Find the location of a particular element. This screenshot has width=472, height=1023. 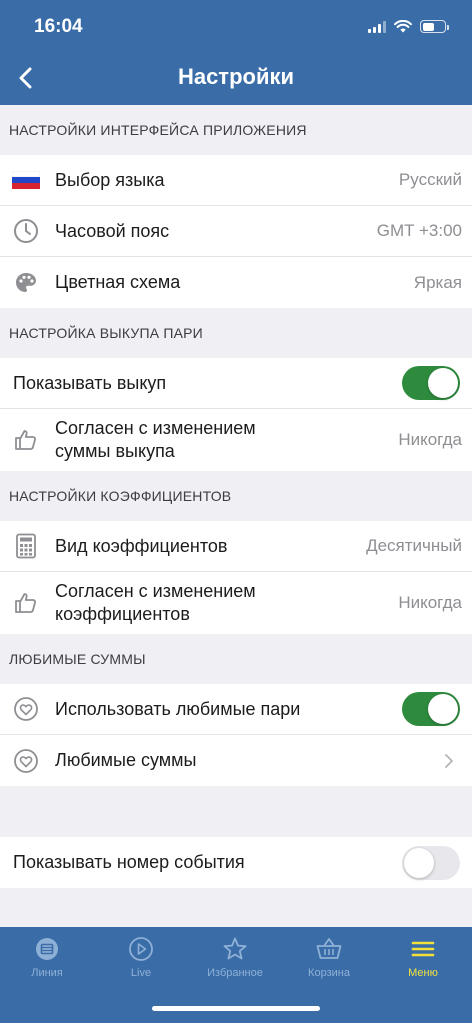

agree-buyout-value: Никогда is located at coordinates (430, 439).